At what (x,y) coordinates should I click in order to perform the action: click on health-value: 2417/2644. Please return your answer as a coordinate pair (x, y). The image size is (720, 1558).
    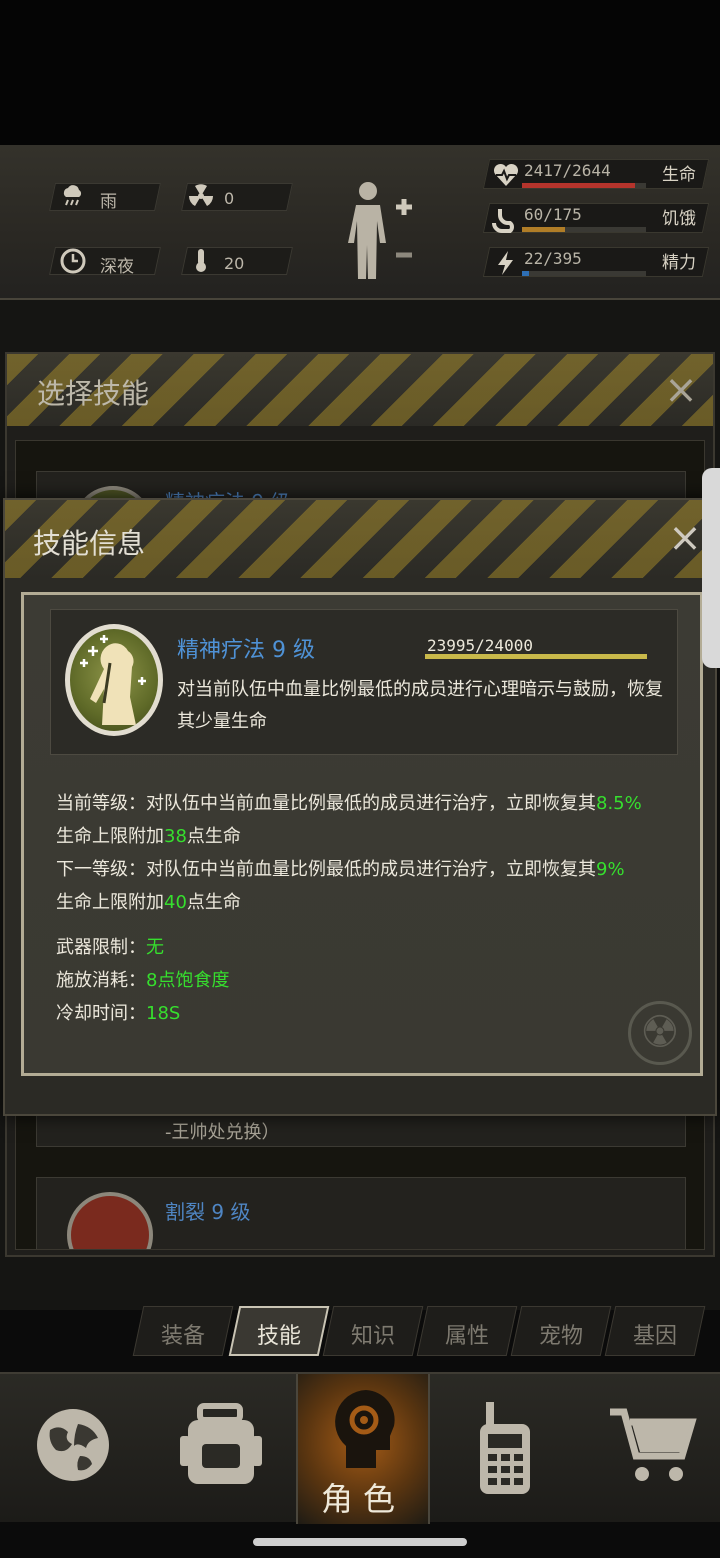
    Looking at the image, I should click on (567, 170).